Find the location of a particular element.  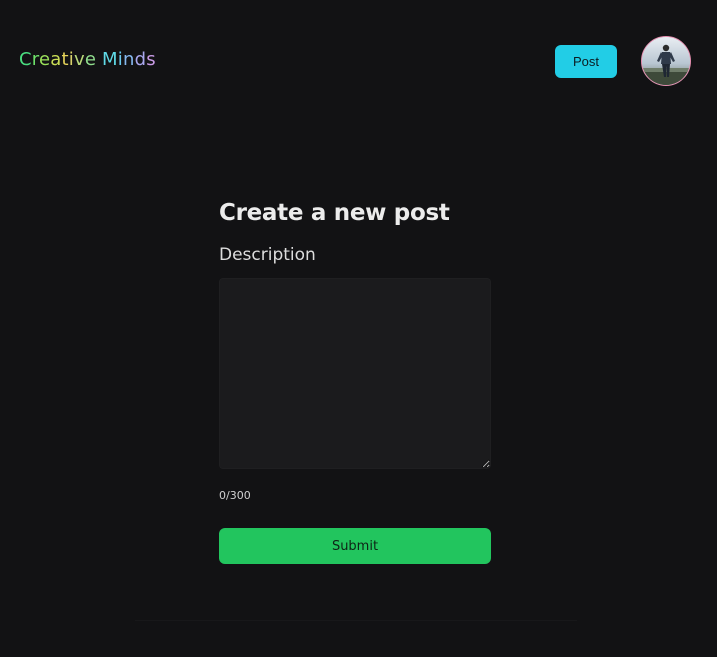

user-avatar-photo-icon is located at coordinates (666, 61).